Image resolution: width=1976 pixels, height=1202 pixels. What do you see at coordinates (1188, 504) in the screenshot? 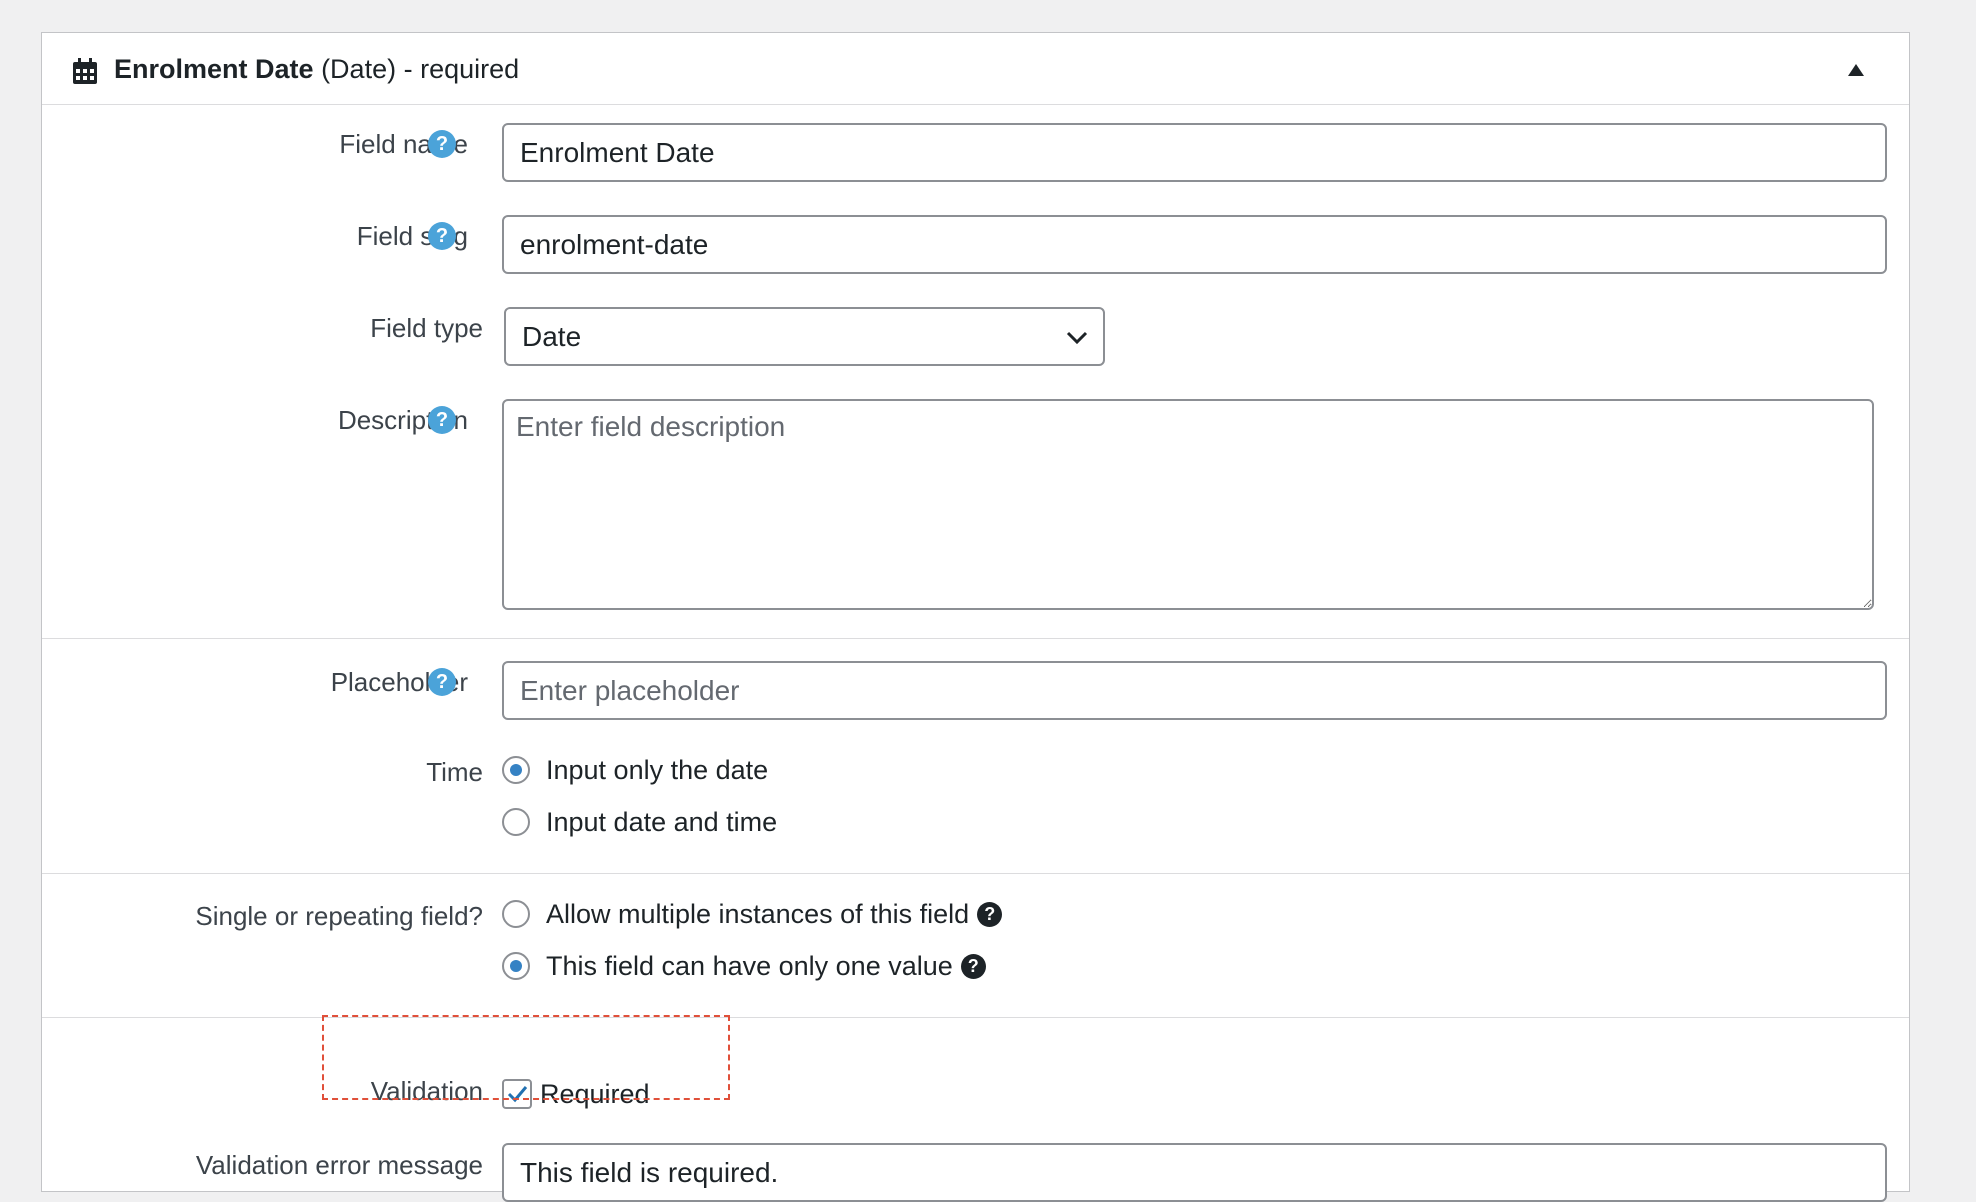
I see `description-textarea` at bounding box center [1188, 504].